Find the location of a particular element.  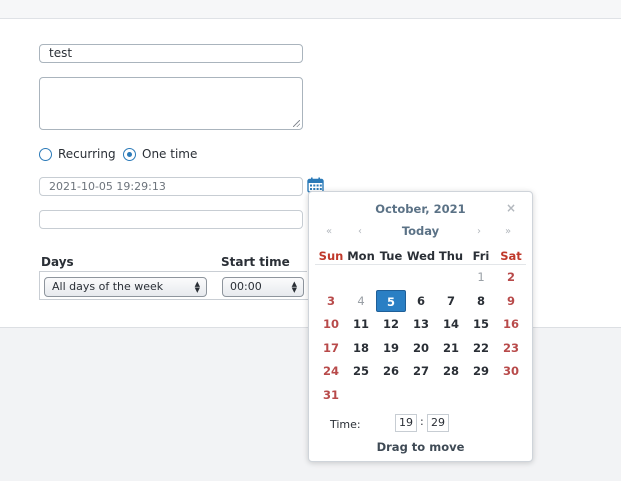

close-icon: × is located at coordinates (511, 208).